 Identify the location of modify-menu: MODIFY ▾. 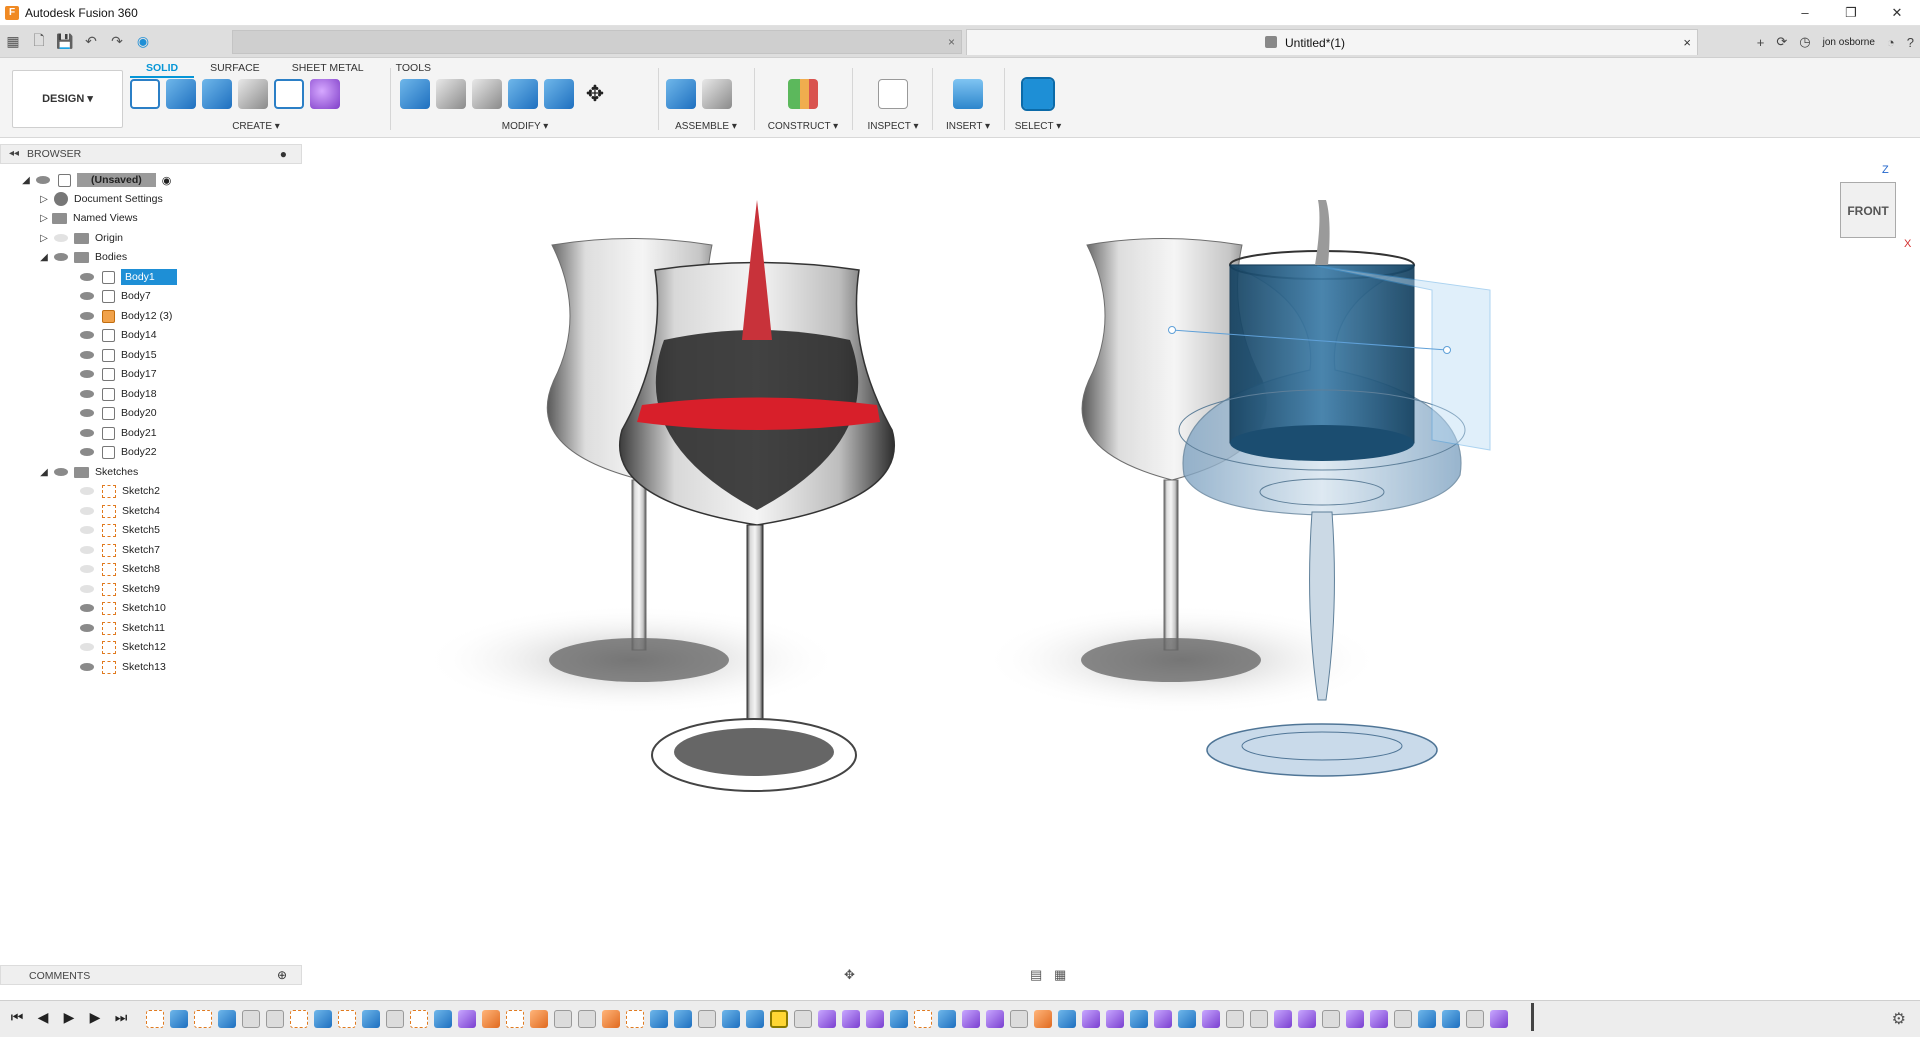
(525, 126).